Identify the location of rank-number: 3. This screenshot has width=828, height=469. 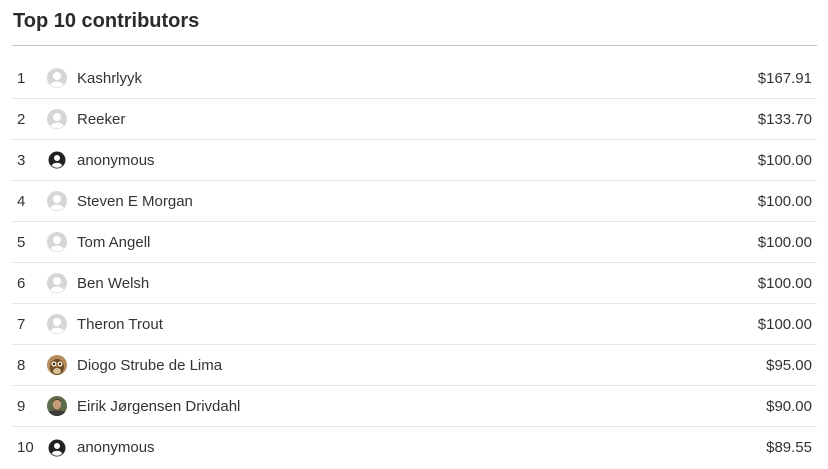
(21, 160).